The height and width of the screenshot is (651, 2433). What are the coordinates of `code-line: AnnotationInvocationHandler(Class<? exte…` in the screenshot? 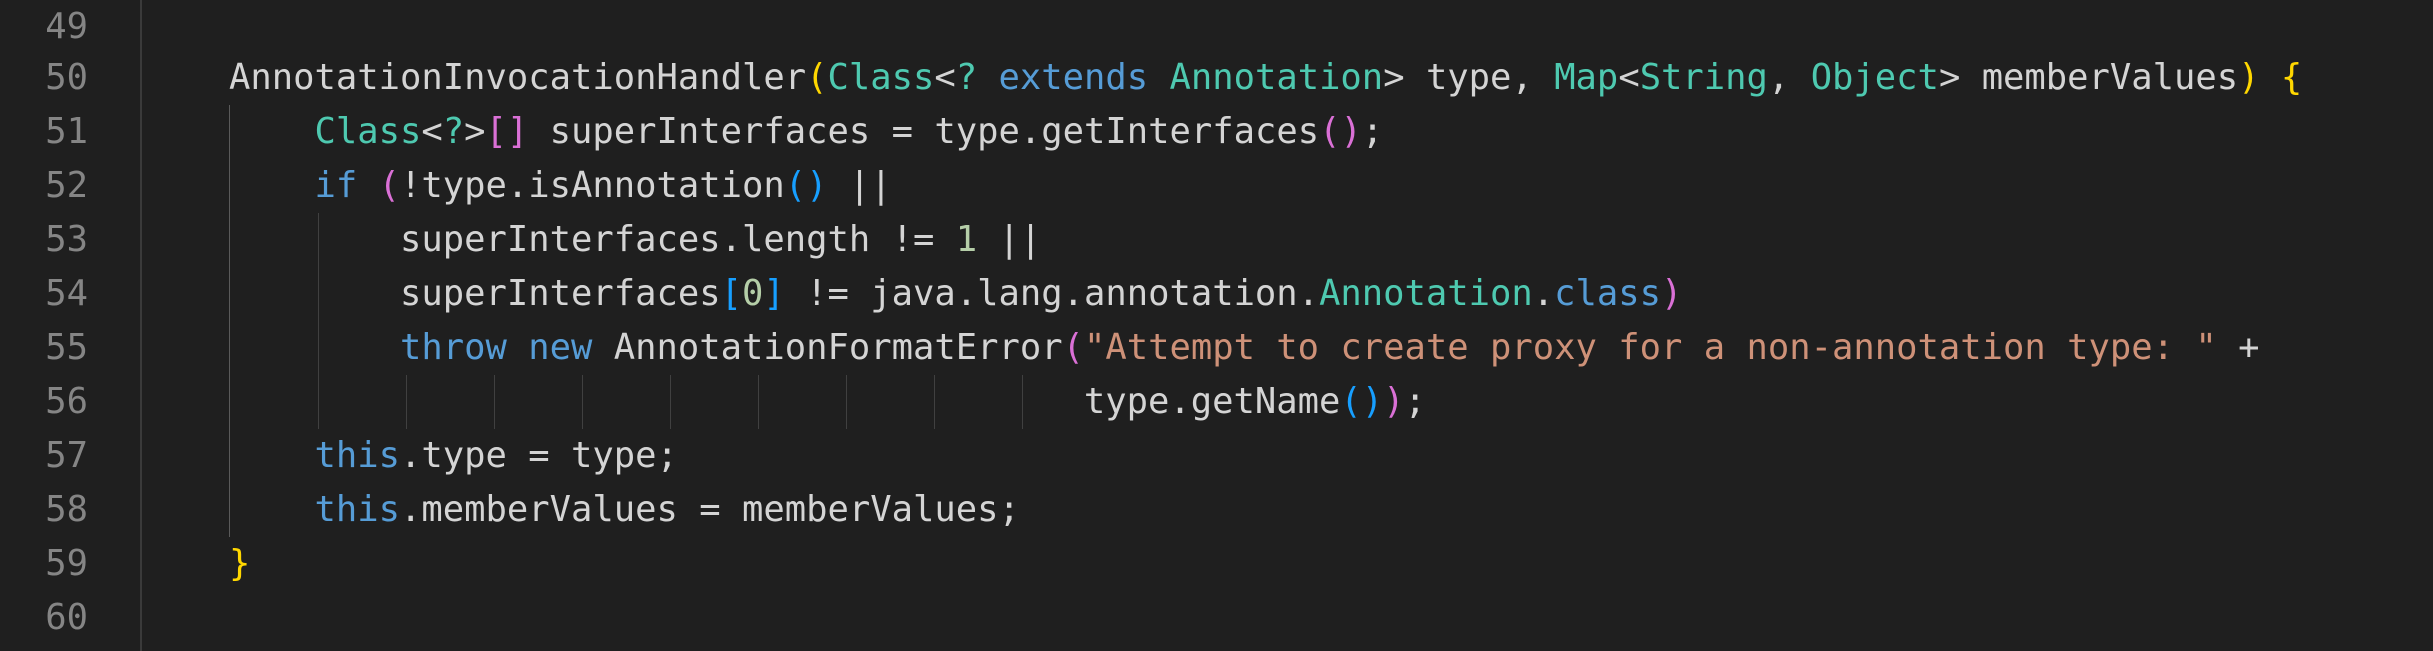 It's located at (1265, 78).